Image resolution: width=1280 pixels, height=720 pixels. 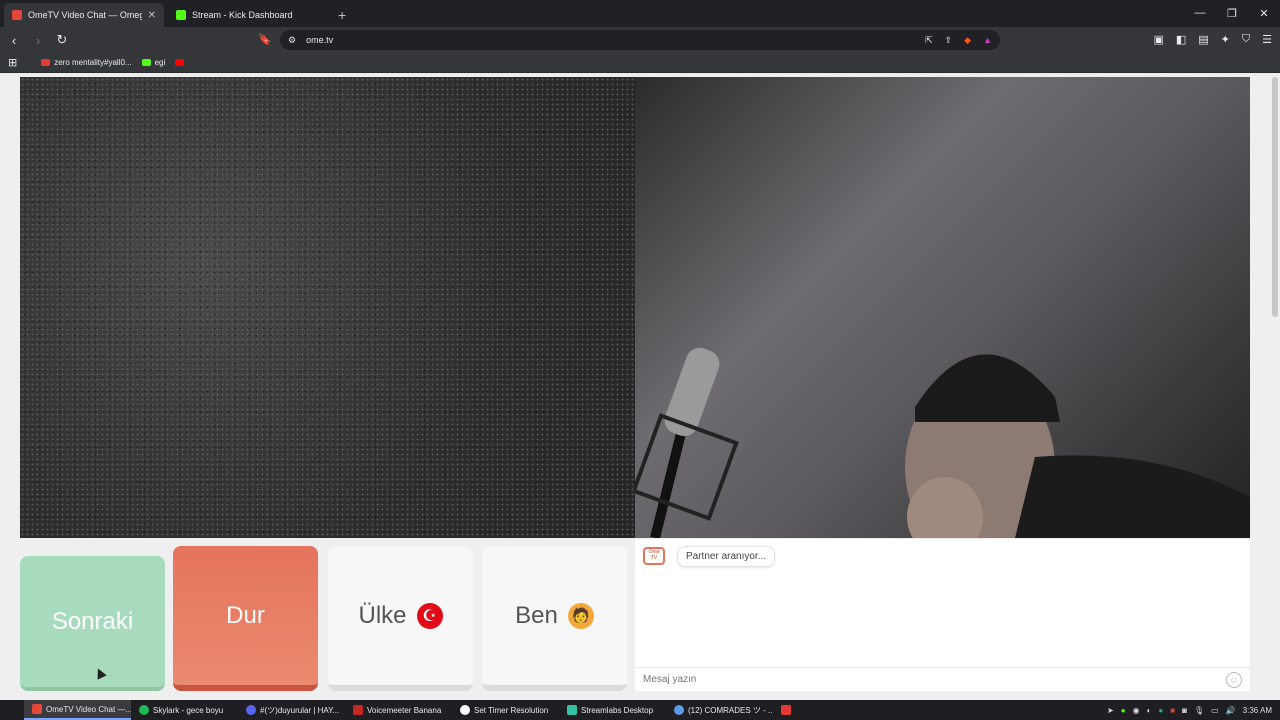 What do you see at coordinates (242, 15) in the screenshot?
I see `tab-title: Stream - Kick Dashboard` at bounding box center [242, 15].